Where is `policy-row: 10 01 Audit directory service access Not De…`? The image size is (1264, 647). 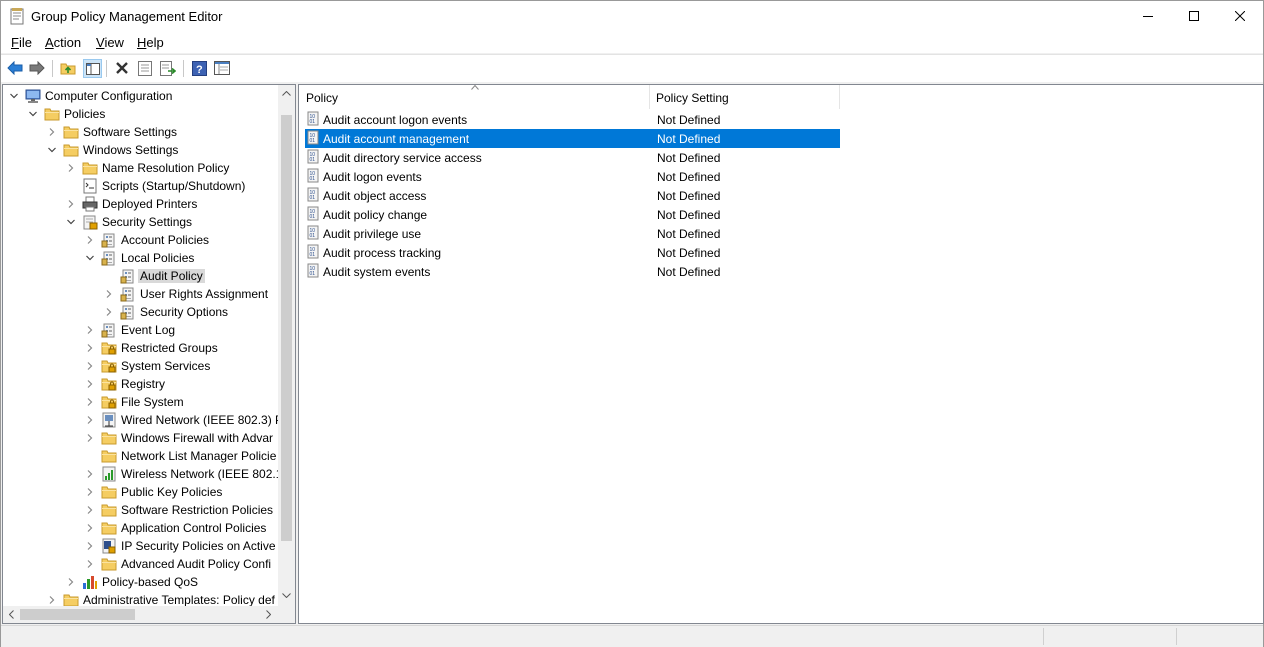 policy-row: 10 01 Audit directory service access Not De… is located at coordinates (572, 157).